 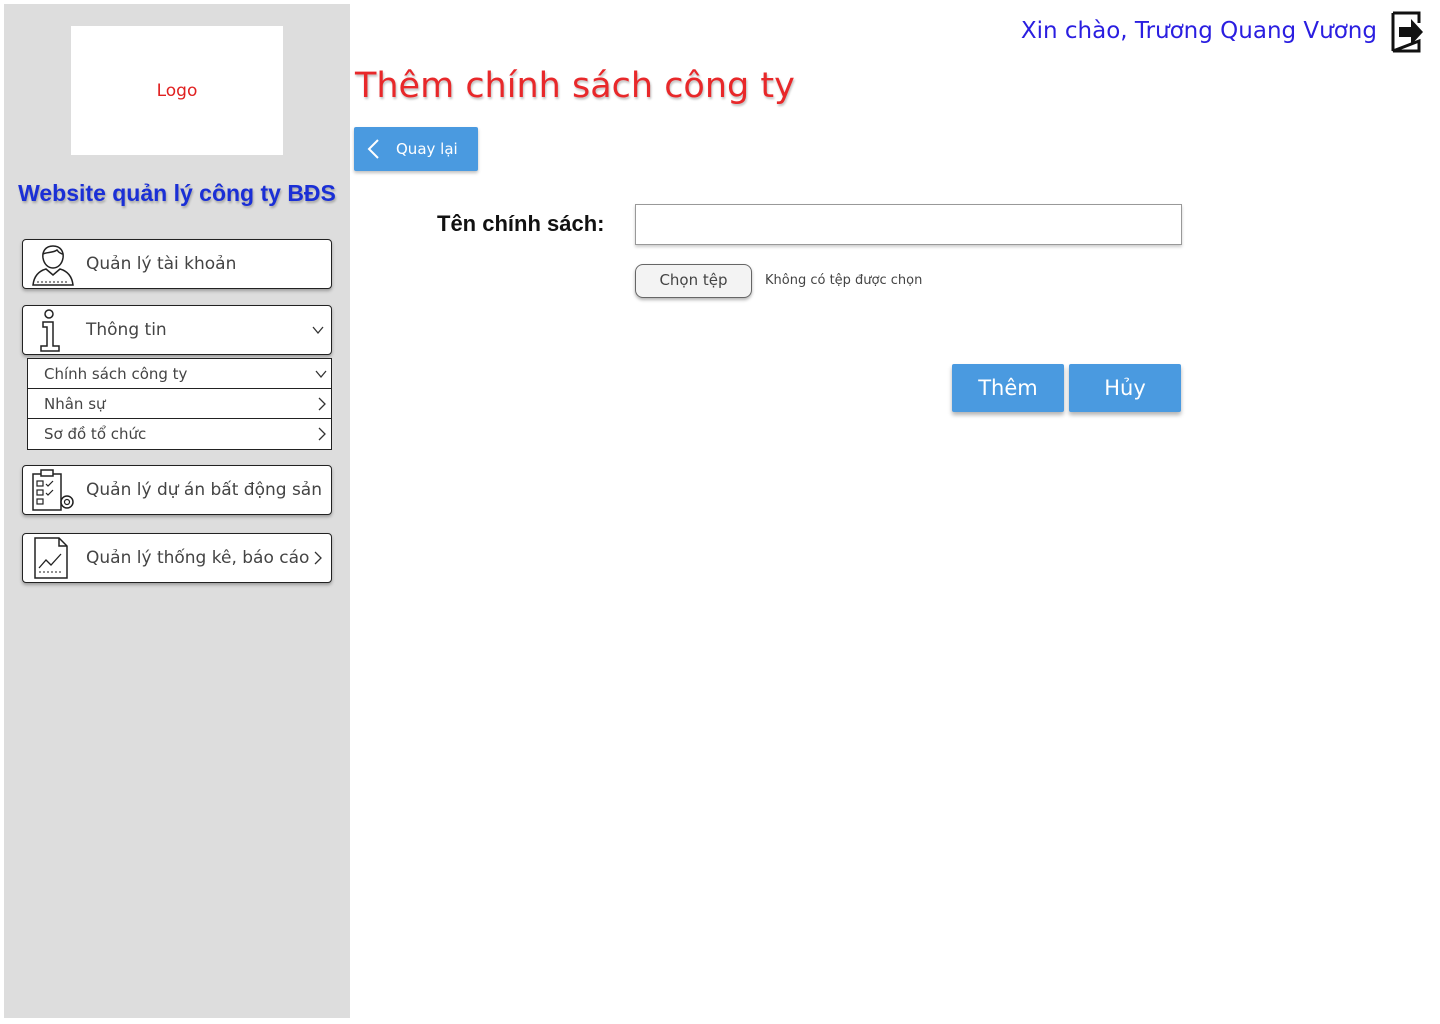 I want to click on chart-document-icon, so click(x=51, y=558).